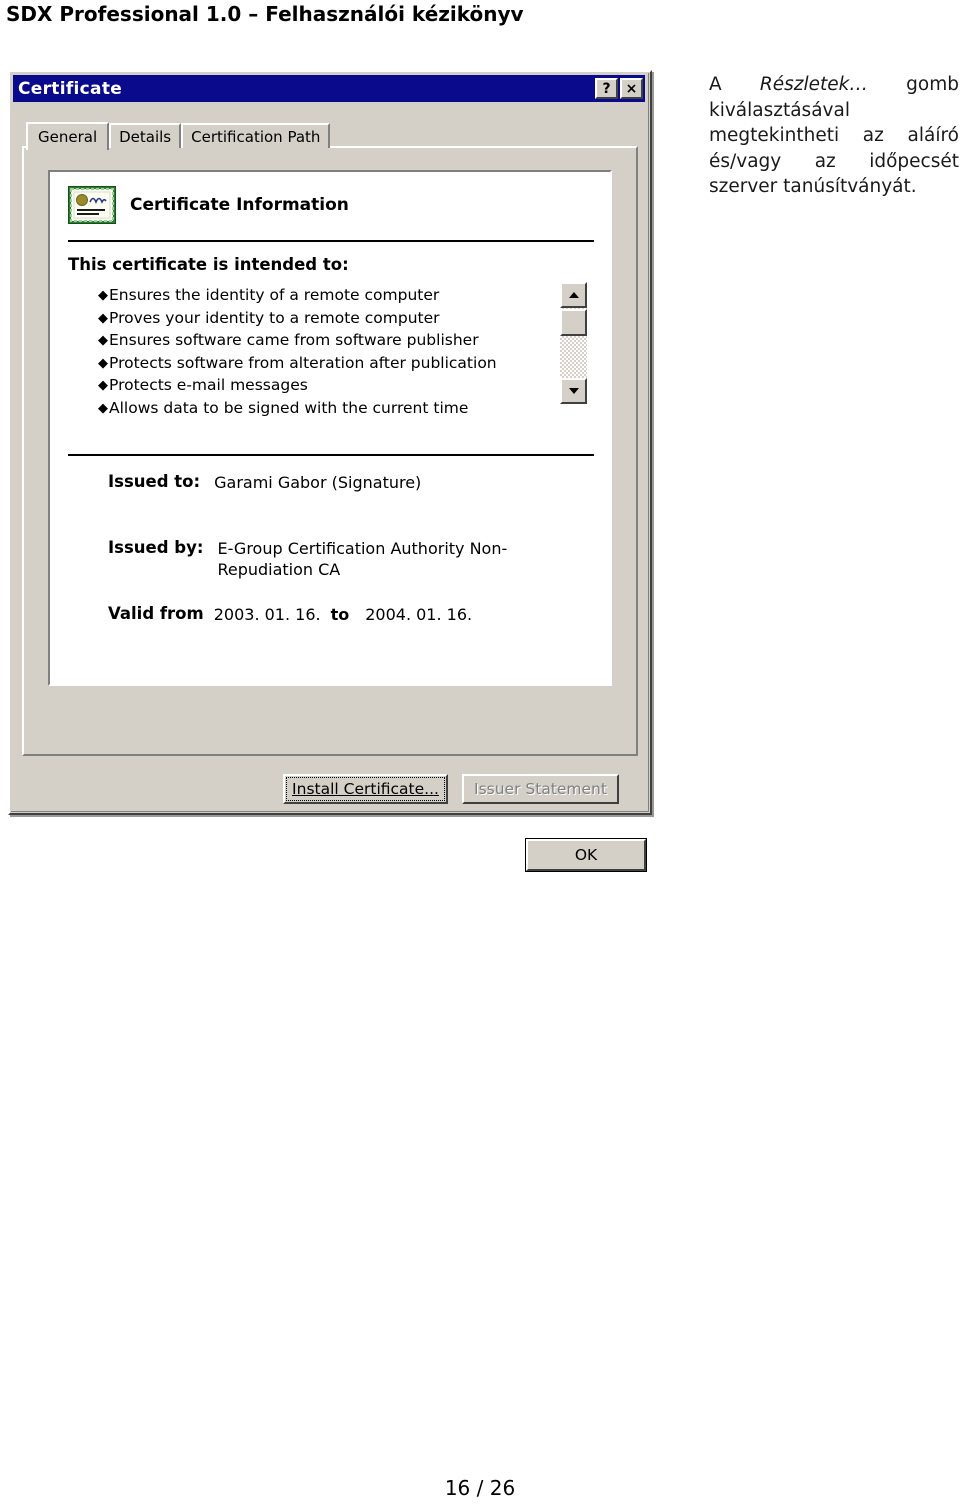 Image resolution: width=960 pixels, height=1510 pixels. I want to click on issuer-statement-button: Issuer Statement, so click(540, 789).